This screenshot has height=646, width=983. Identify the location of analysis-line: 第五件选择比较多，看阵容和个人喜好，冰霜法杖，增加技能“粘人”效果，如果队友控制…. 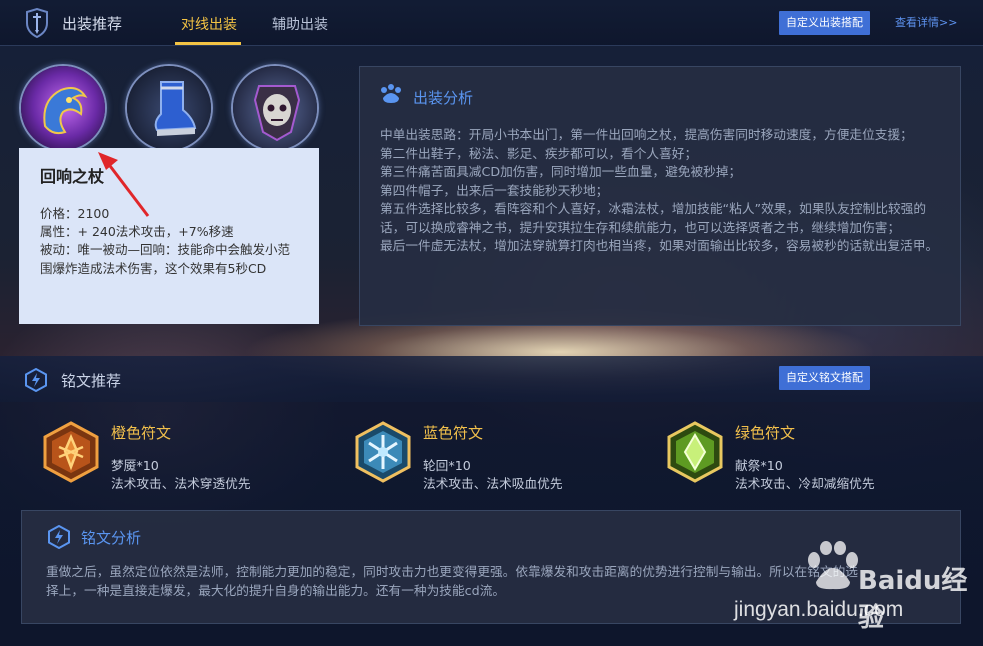
(653, 218).